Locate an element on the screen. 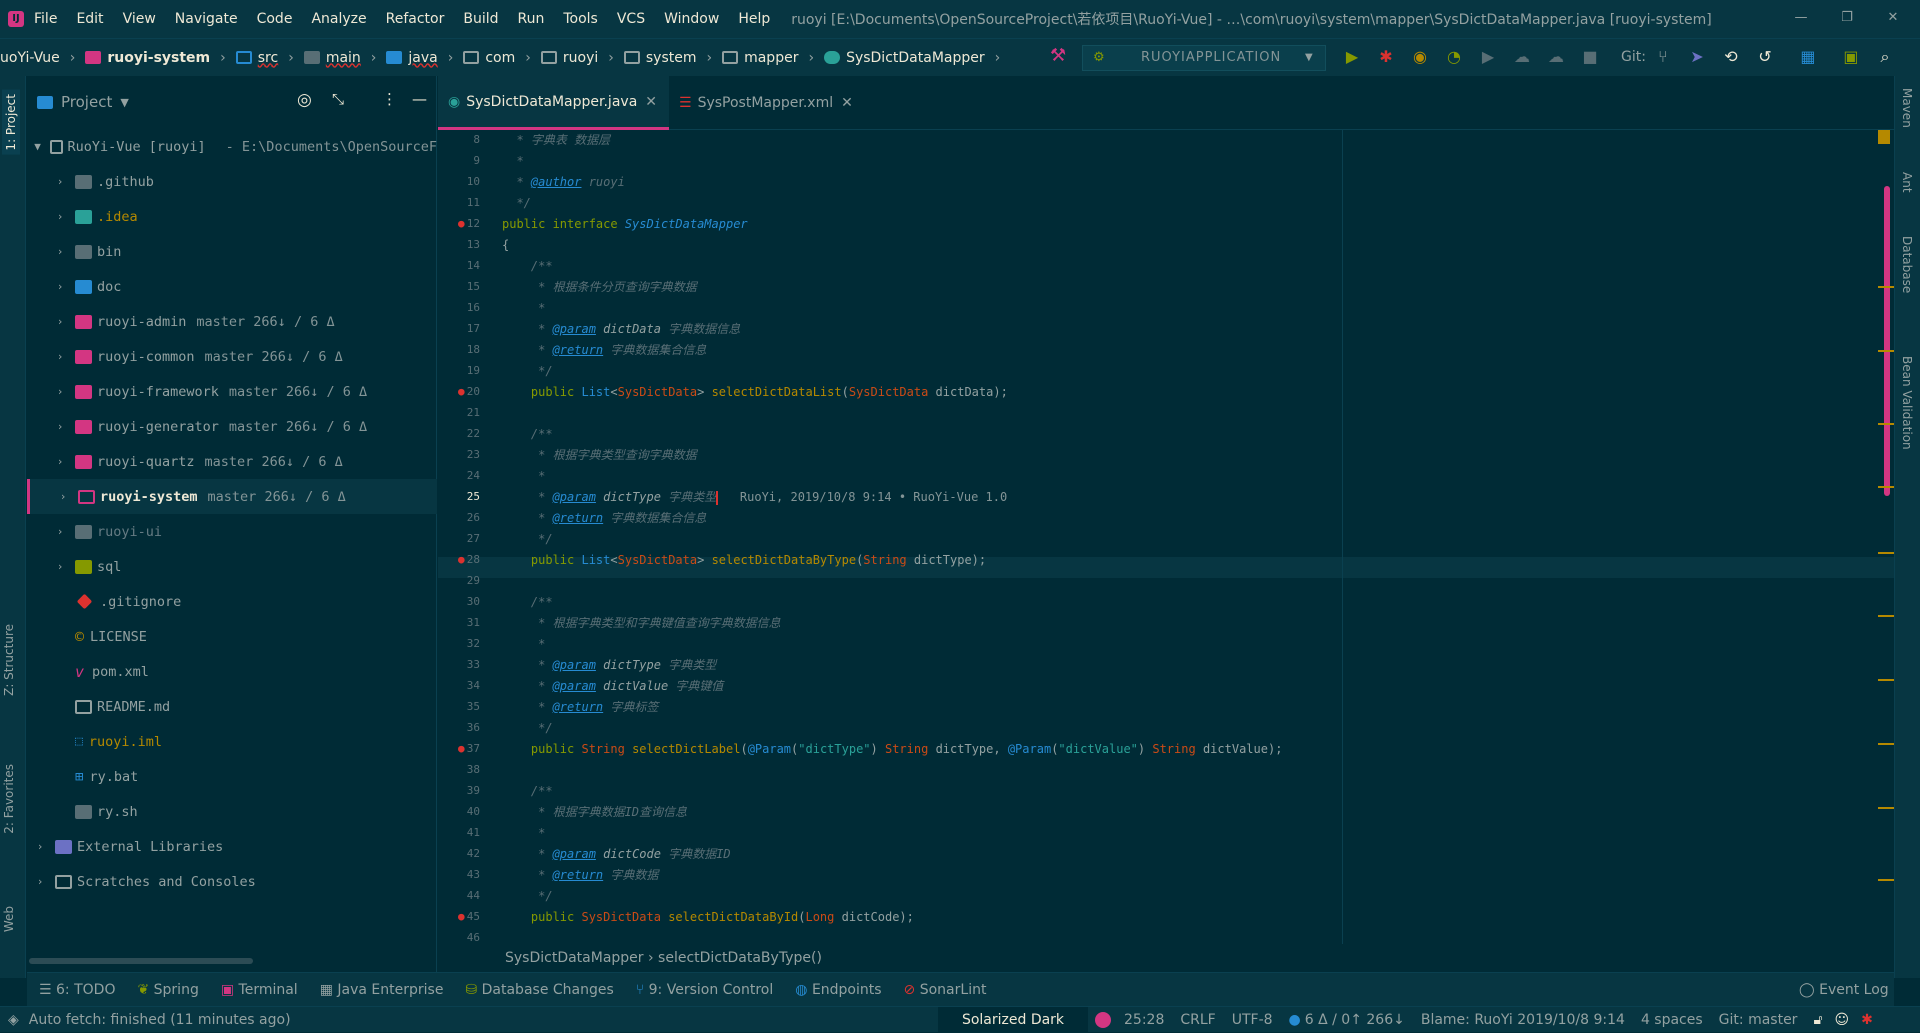 The height and width of the screenshot is (1033, 1920). layers-icon: ◈ is located at coordinates (13, 1020).